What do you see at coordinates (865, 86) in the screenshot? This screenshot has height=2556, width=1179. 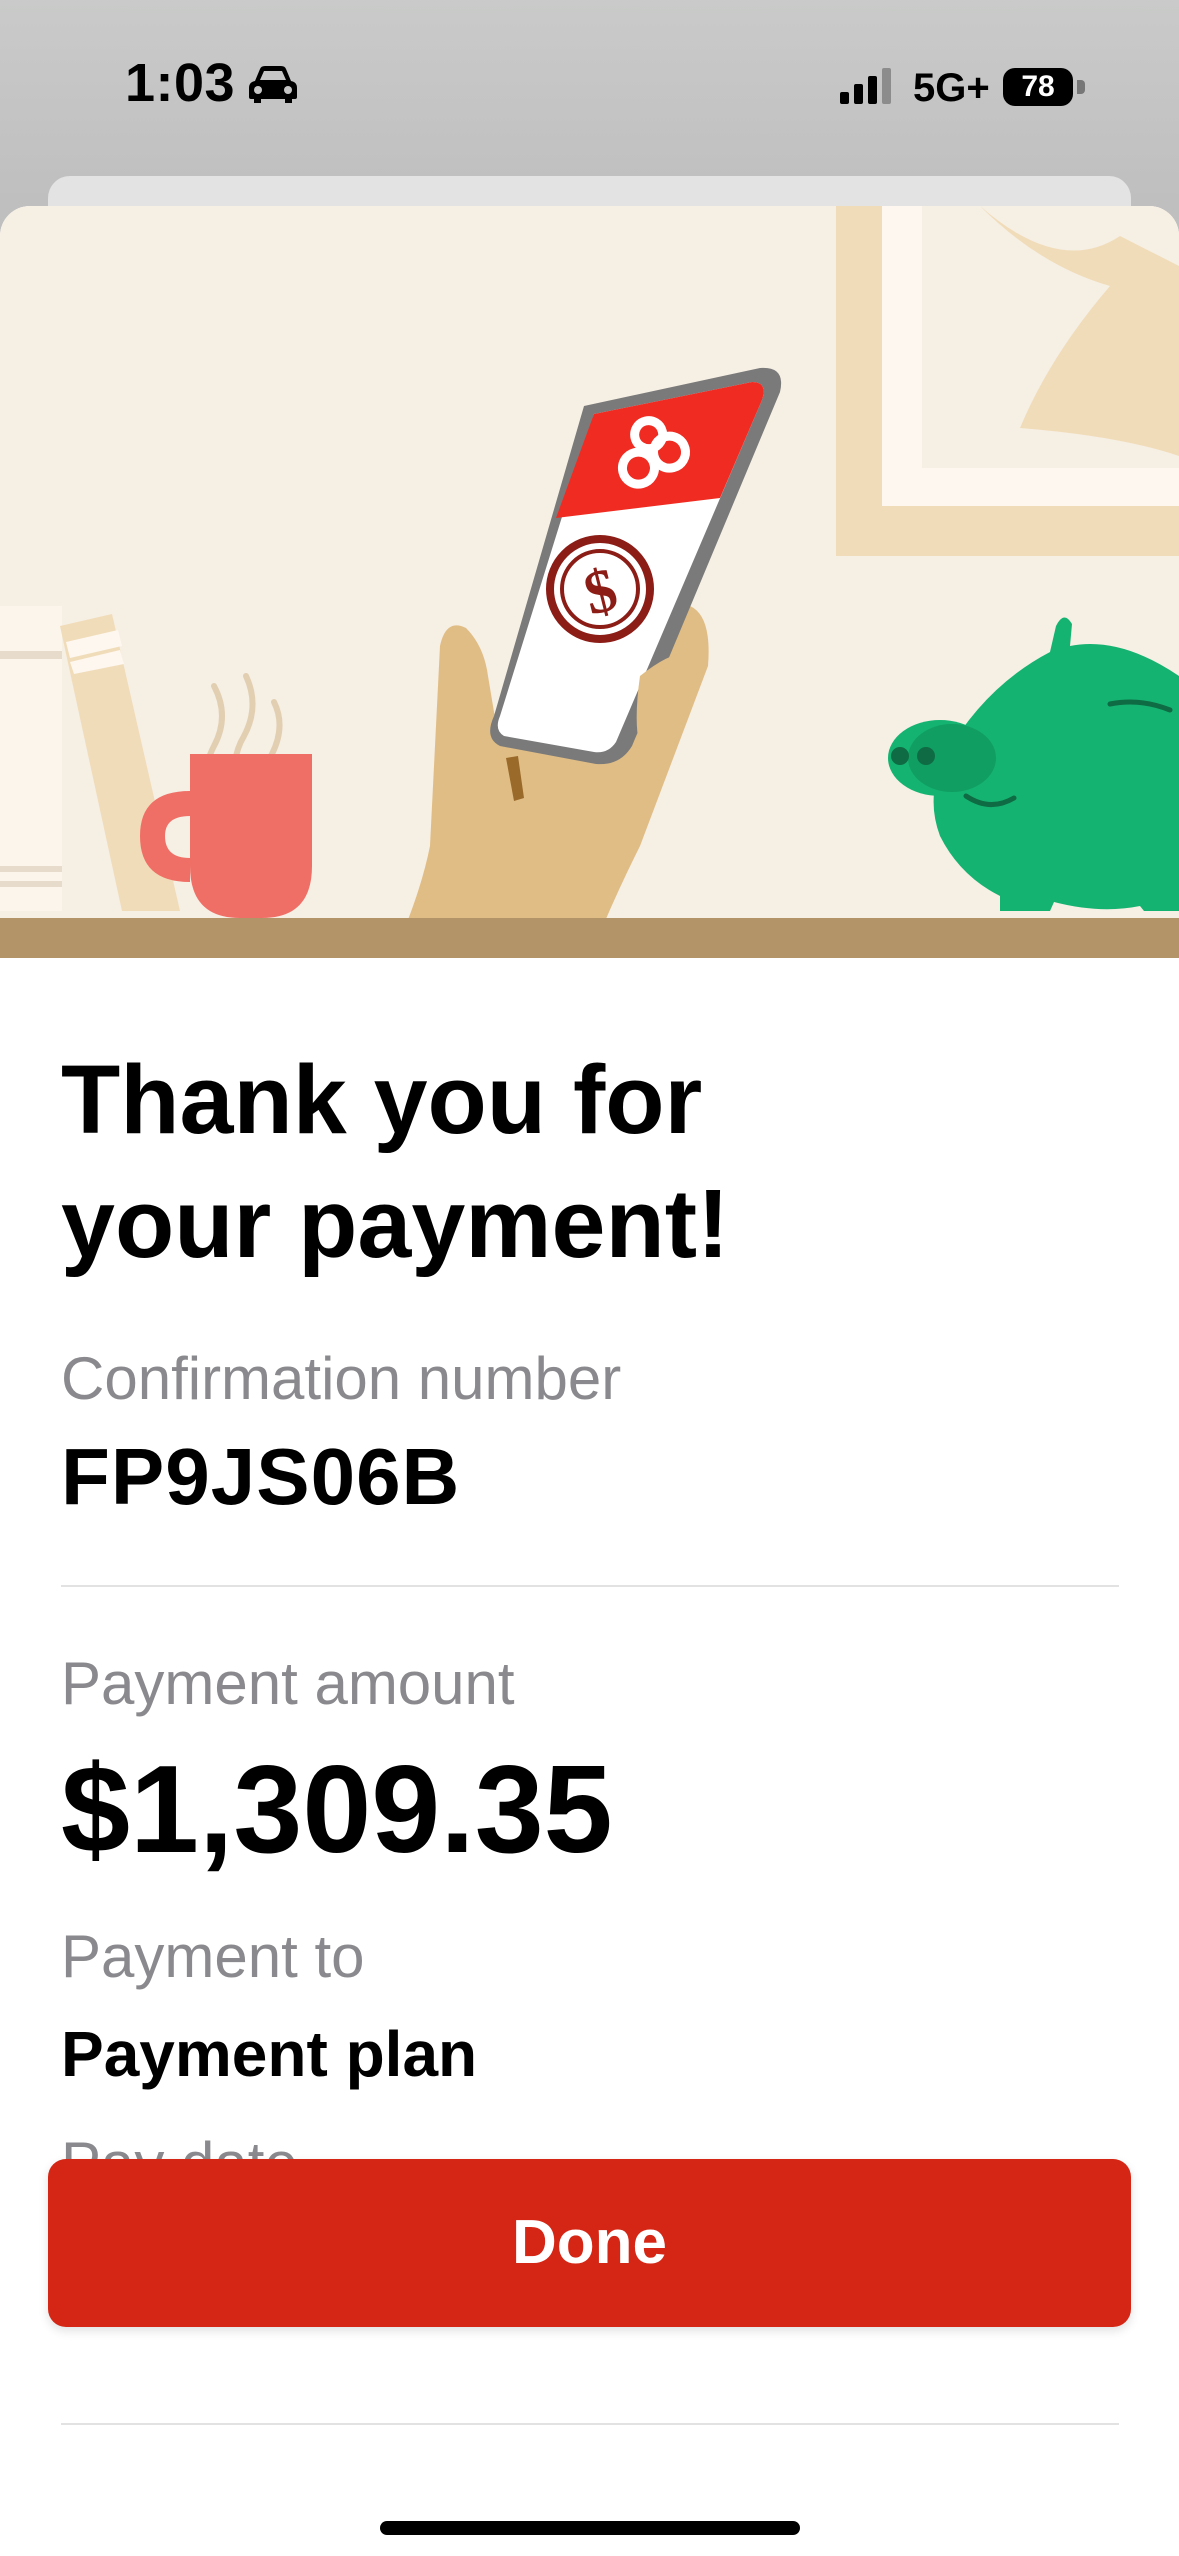 I see `cellular-signal-icon` at bounding box center [865, 86].